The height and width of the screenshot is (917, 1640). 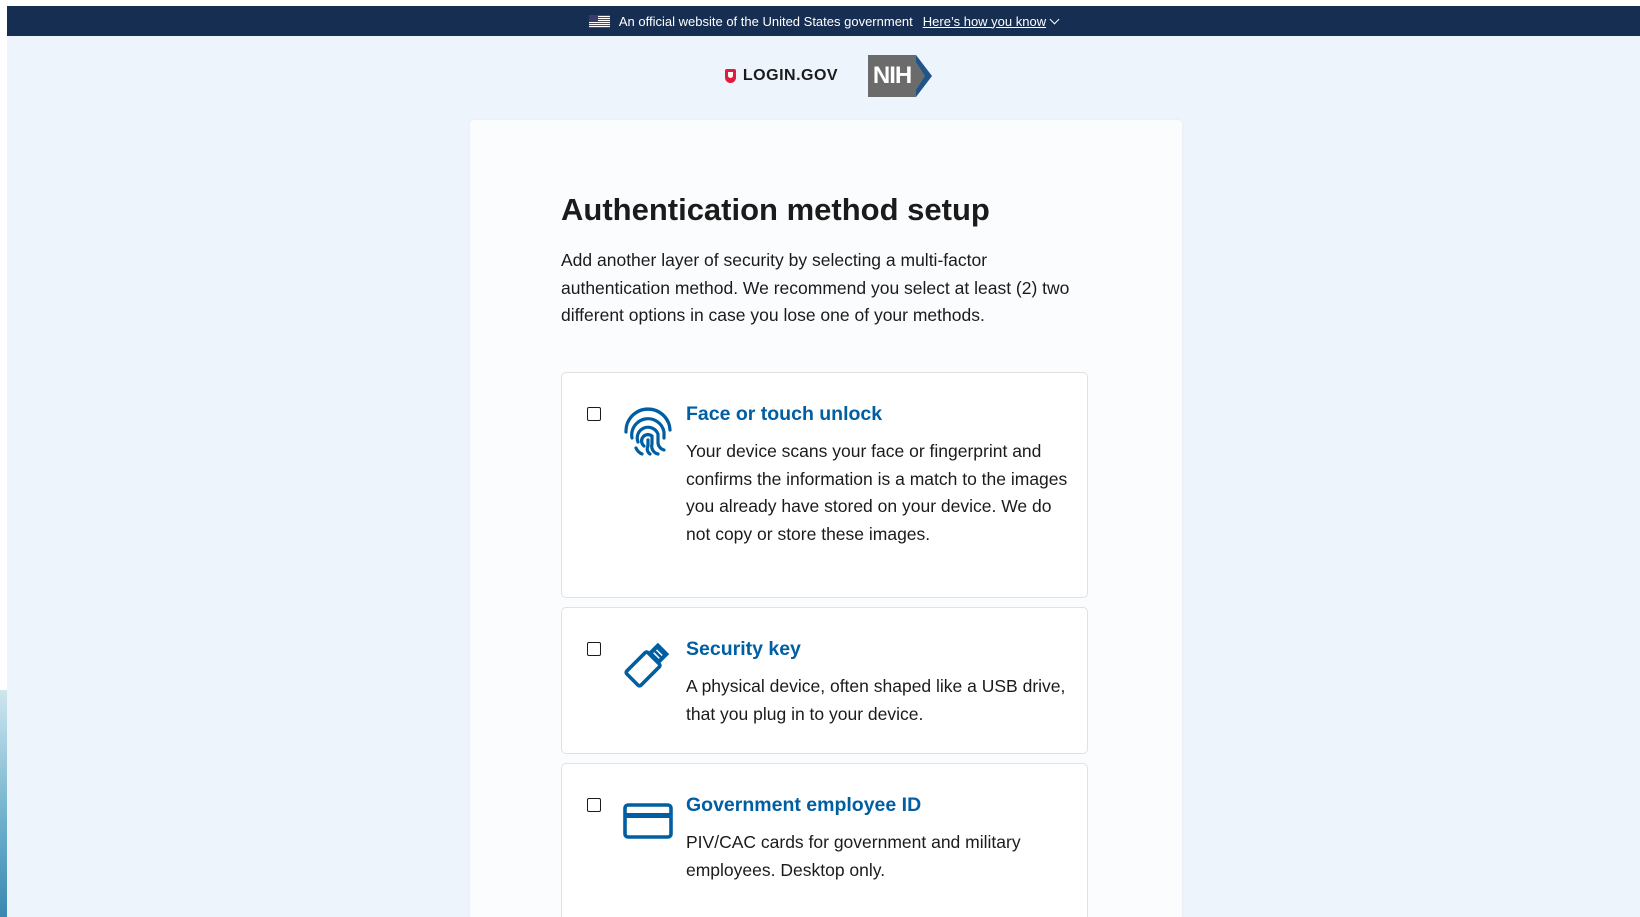 I want to click on option-title: Face or touch unlock, so click(x=784, y=414).